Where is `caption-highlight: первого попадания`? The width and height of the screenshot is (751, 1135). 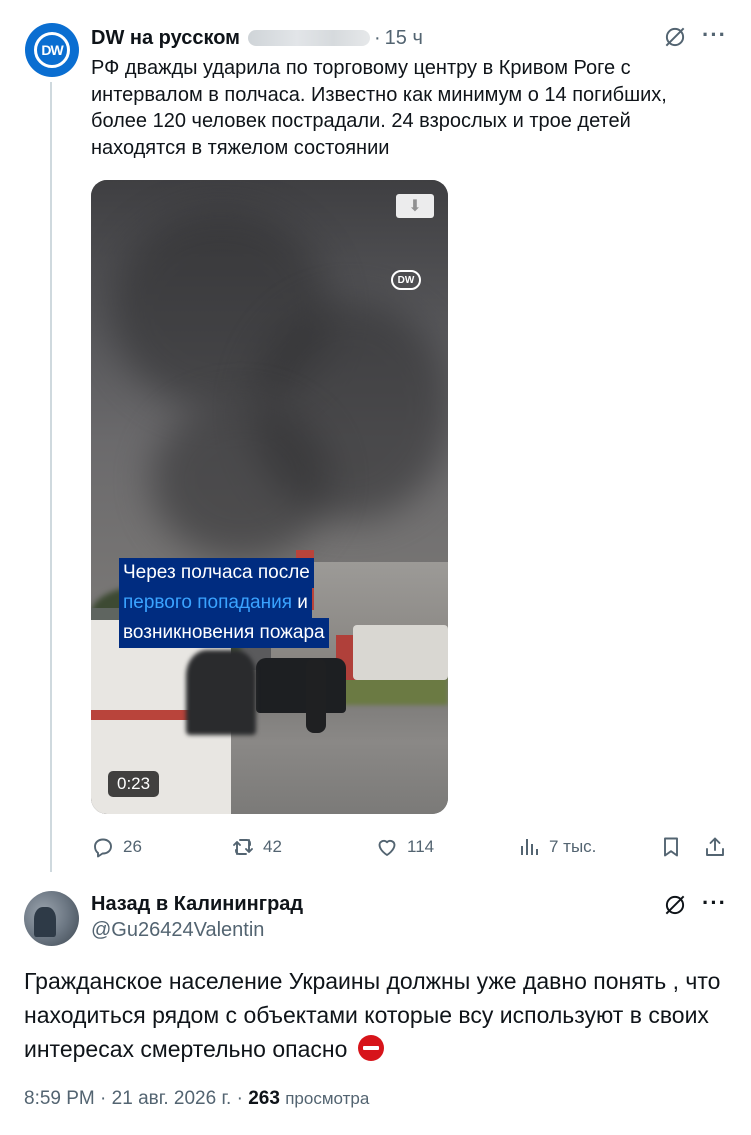
caption-highlight: первого попадания is located at coordinates (207, 602).